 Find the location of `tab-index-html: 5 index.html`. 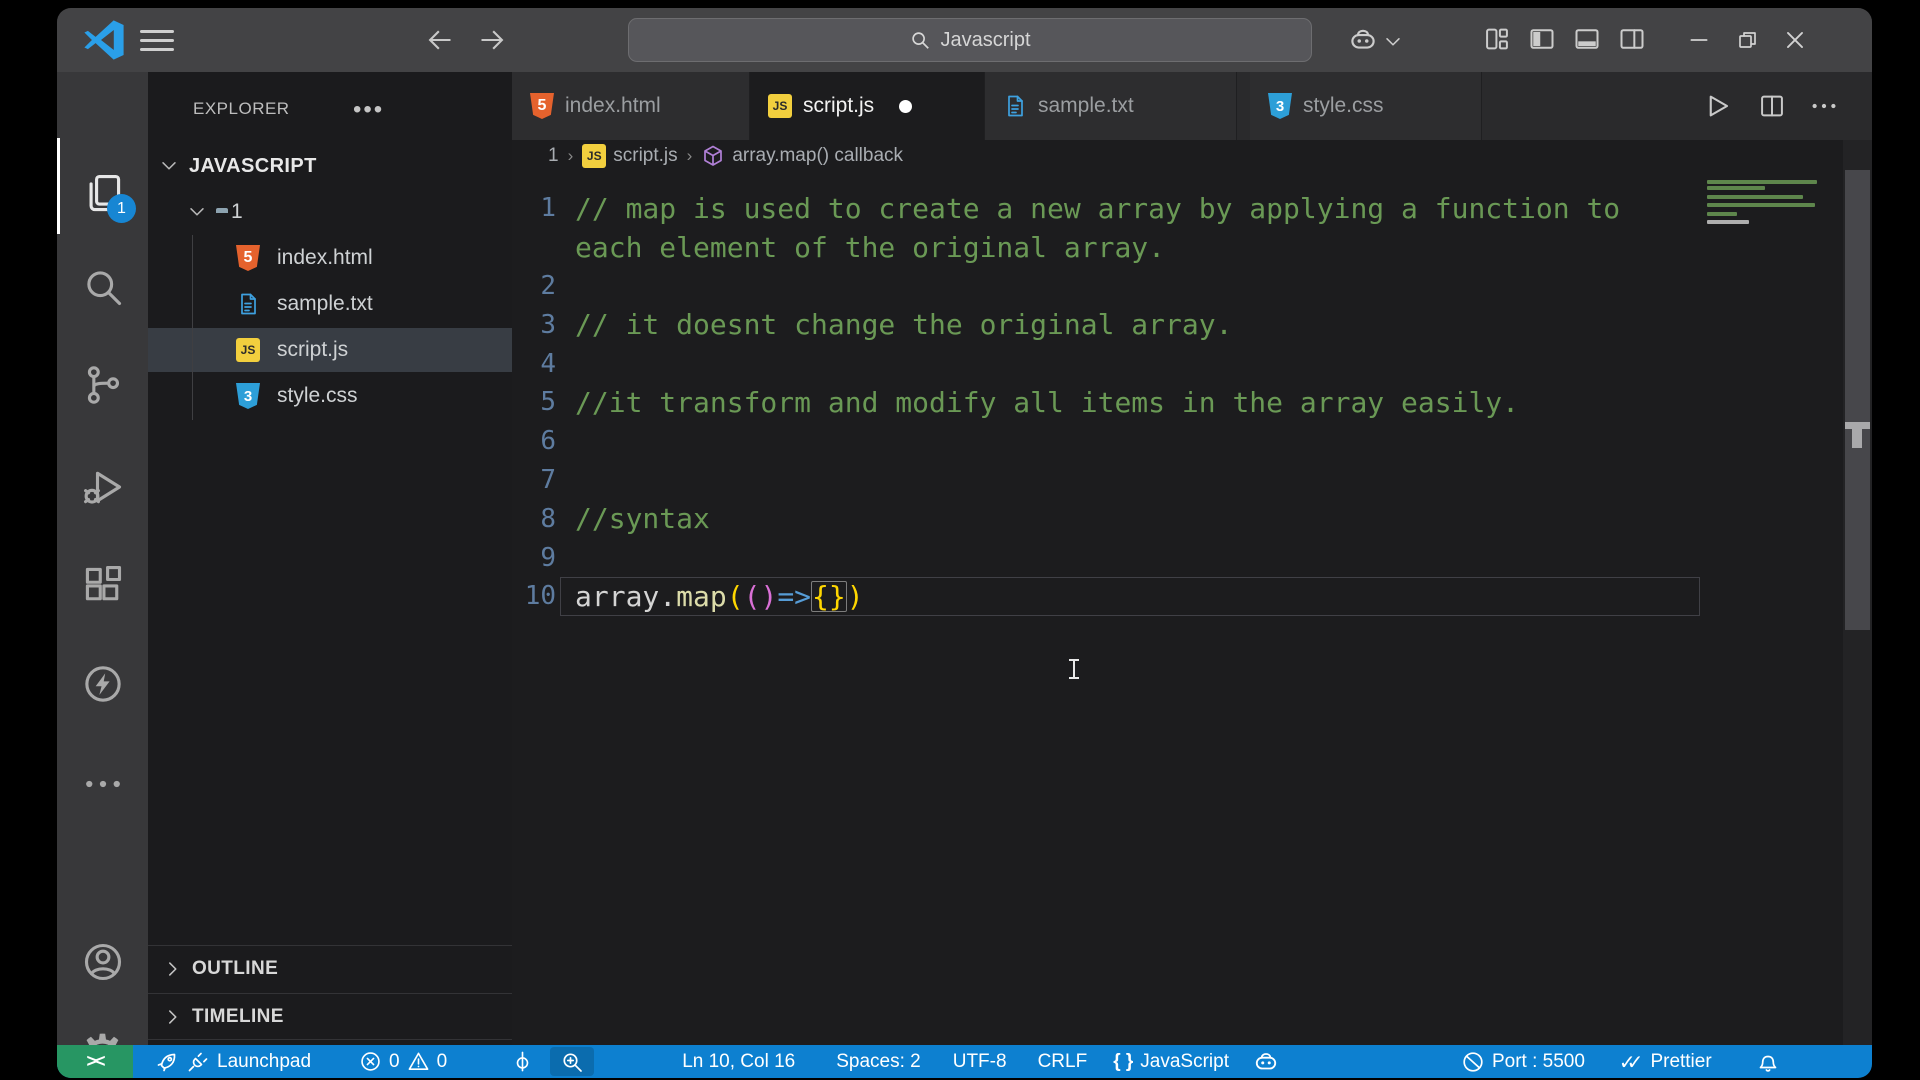

tab-index-html: 5 index.html is located at coordinates (631, 106).